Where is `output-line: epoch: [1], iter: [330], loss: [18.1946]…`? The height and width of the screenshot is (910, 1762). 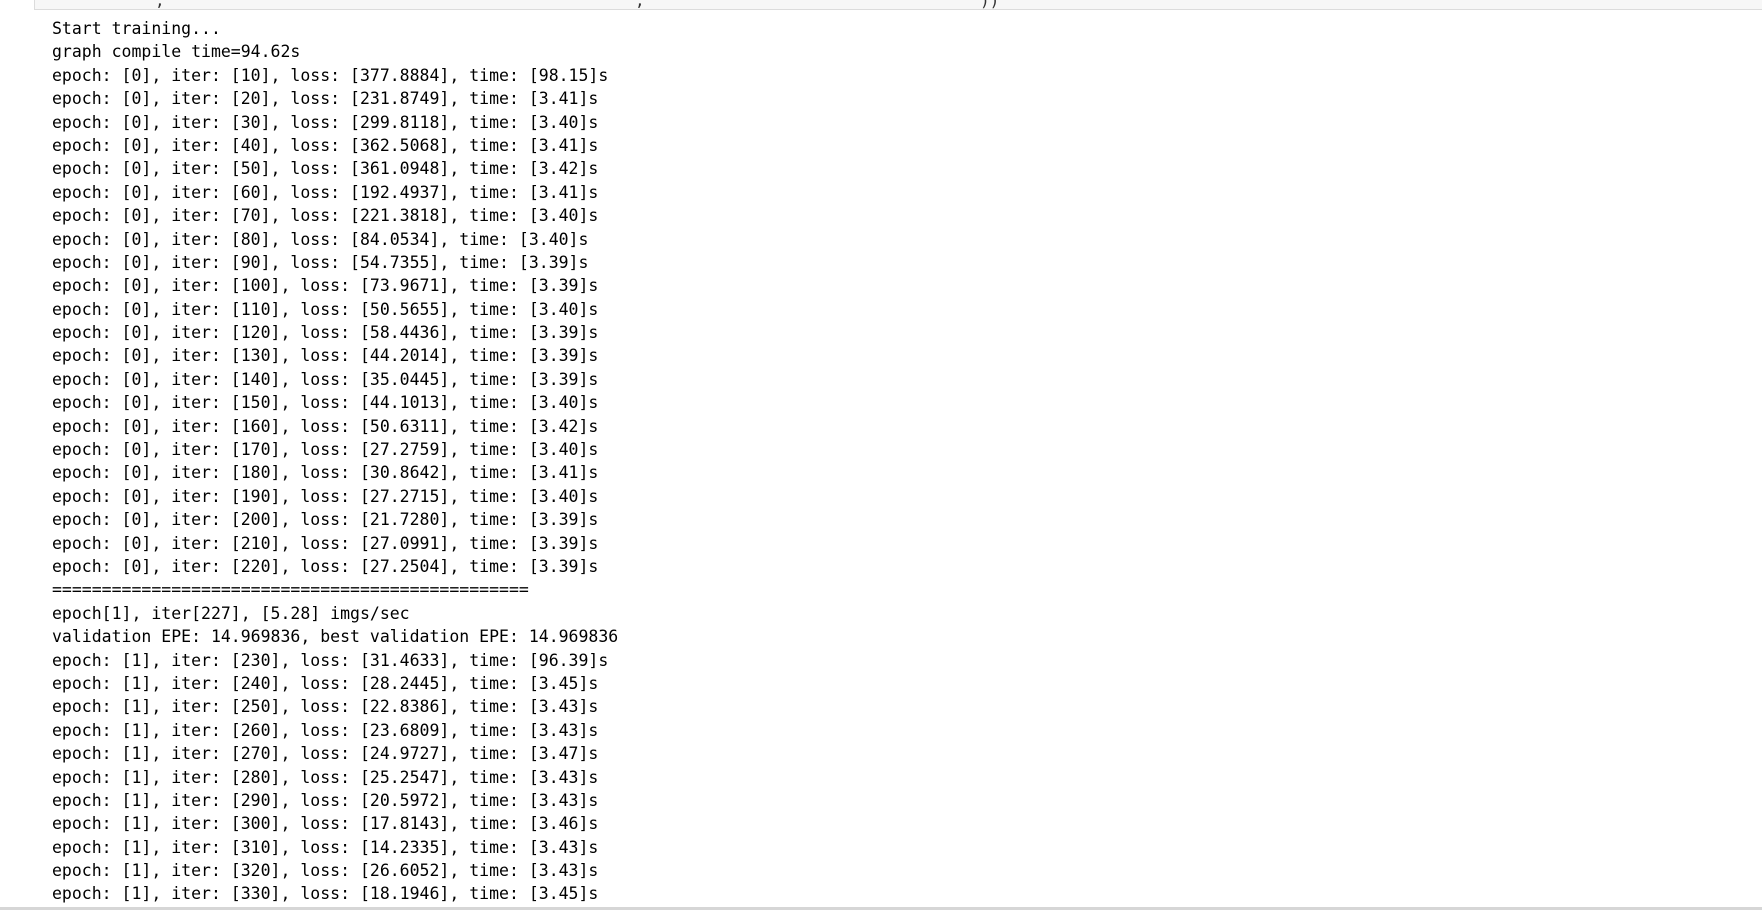
output-line: epoch: [1], iter: [330], loss: [18.1946]… is located at coordinates (325, 894).